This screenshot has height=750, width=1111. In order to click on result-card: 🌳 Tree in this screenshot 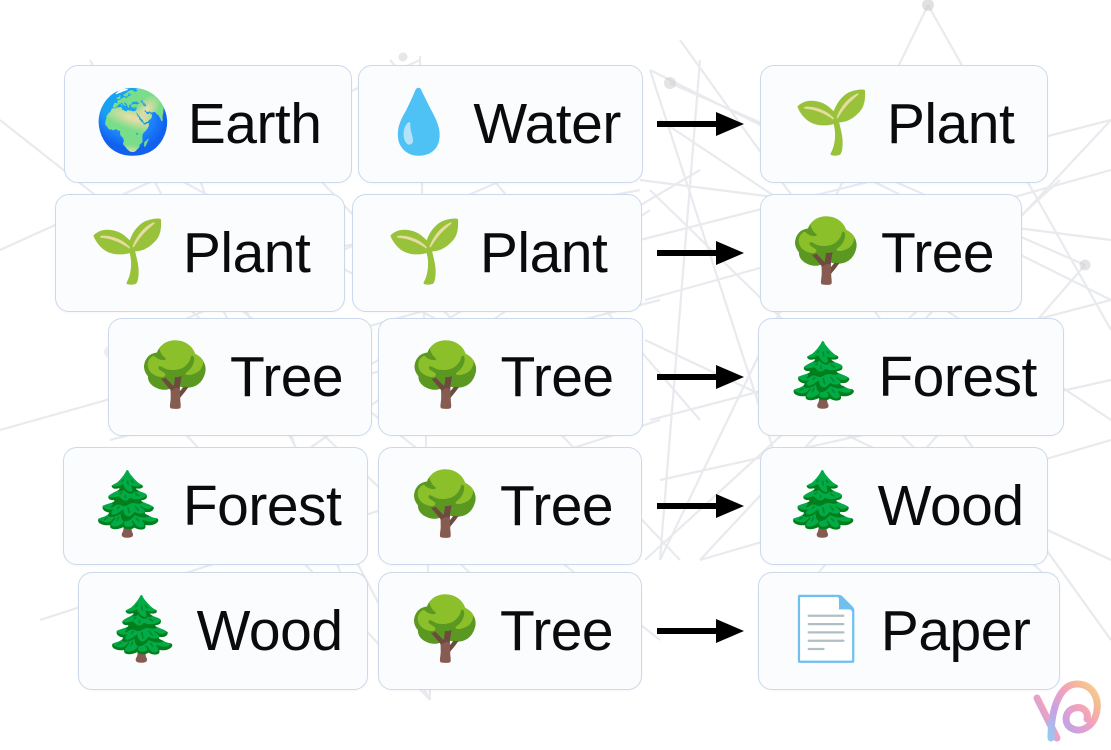, I will do `click(891, 253)`.